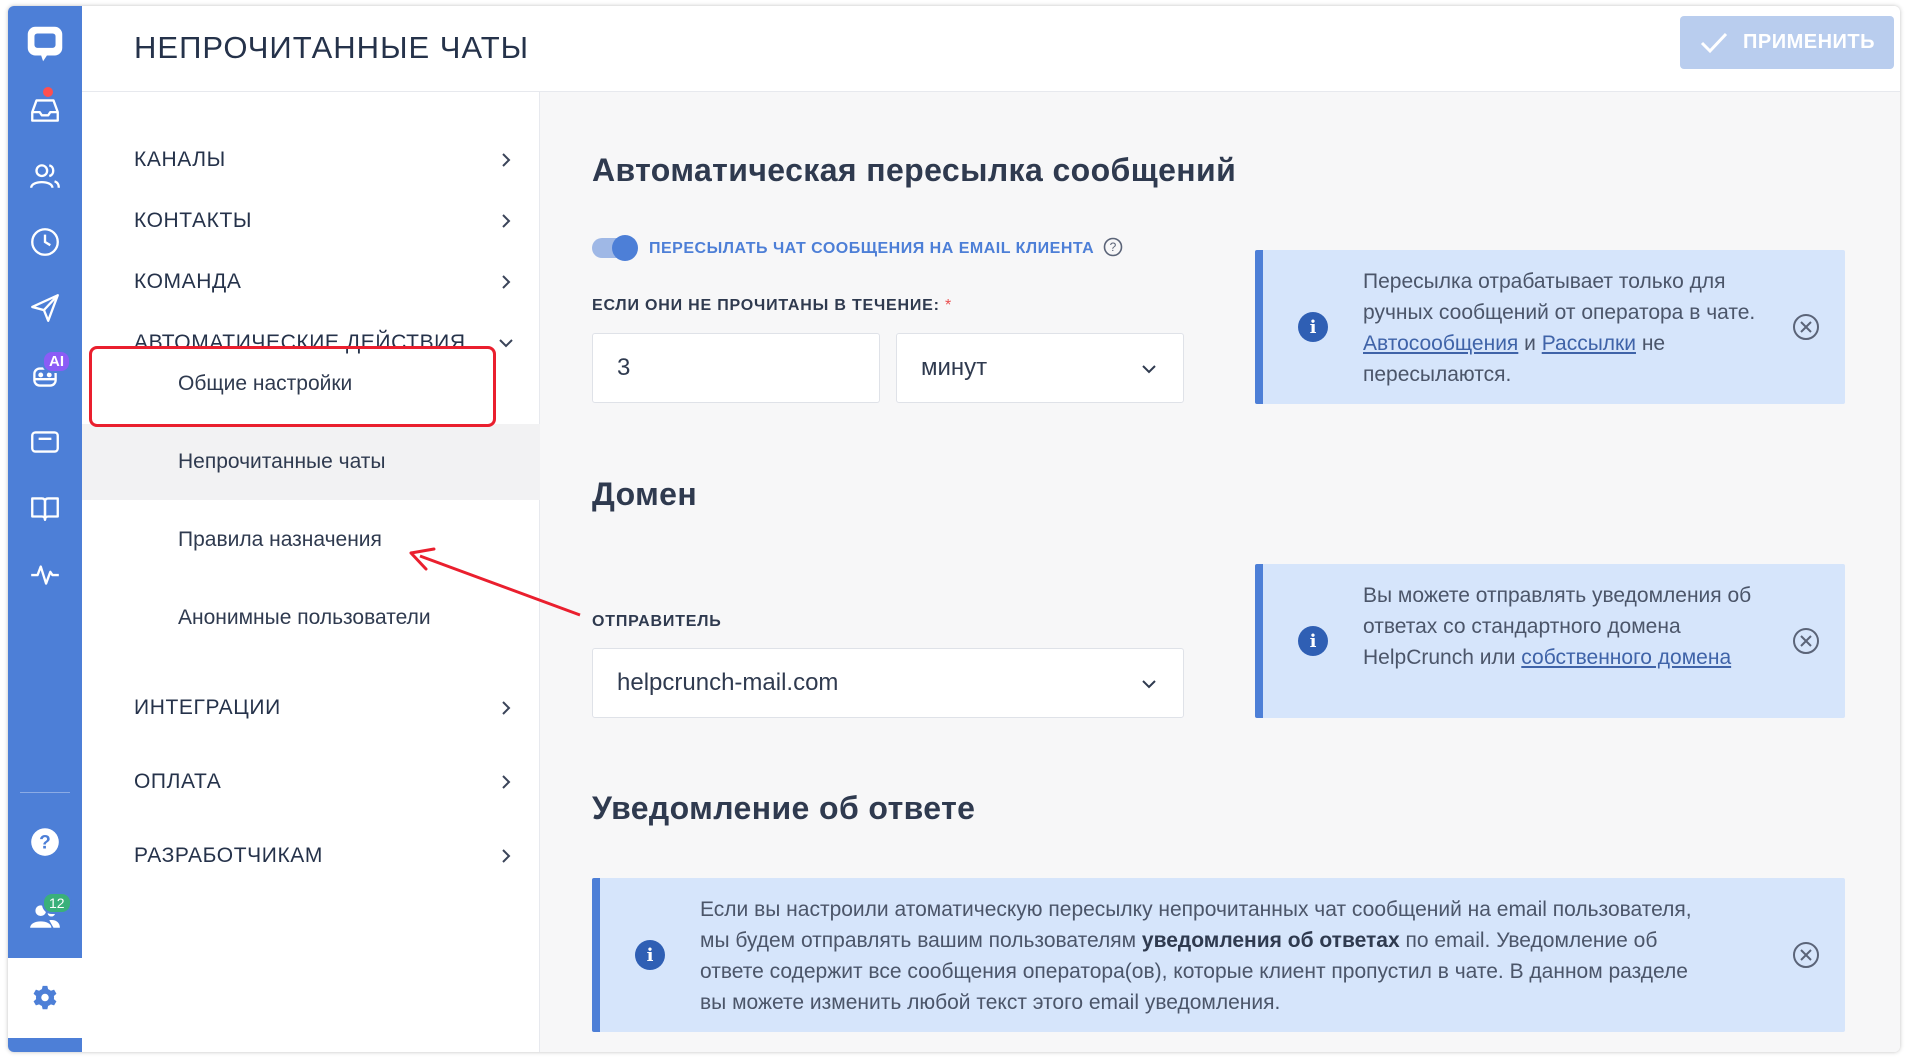 Image resolution: width=1908 pixels, height=1060 pixels. Describe the element at coordinates (1589, 343) in the screenshot. I see `campaigns-link: Рассылки` at that location.